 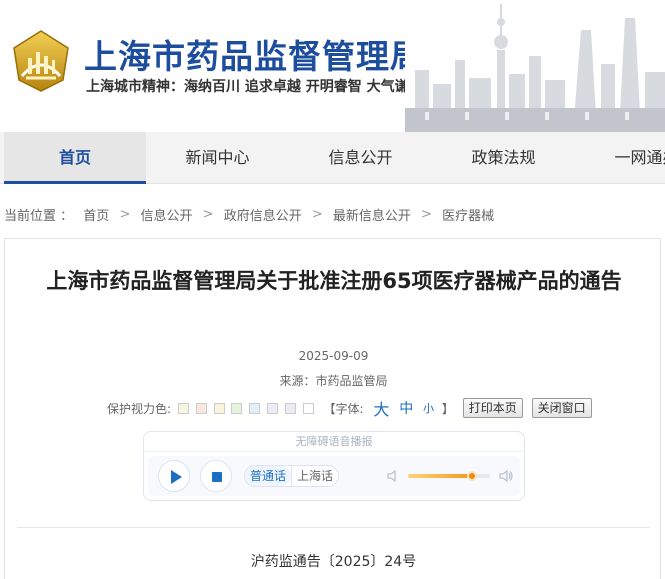 What do you see at coordinates (360, 158) in the screenshot?
I see `nav-item-info-disclosure: 信息公开` at bounding box center [360, 158].